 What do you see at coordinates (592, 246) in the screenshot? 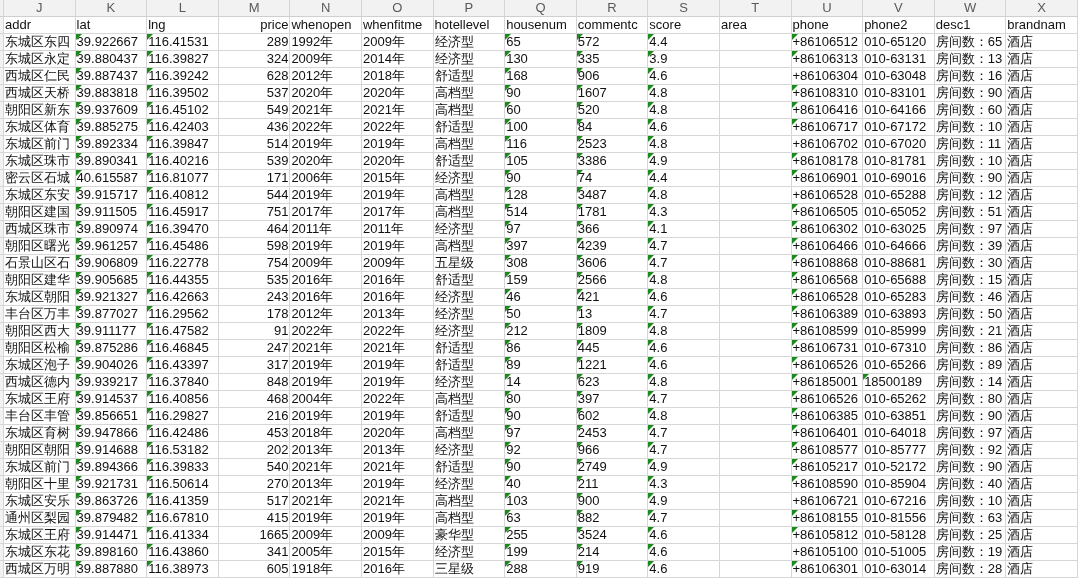
I see `table-cell: 4239` at bounding box center [592, 246].